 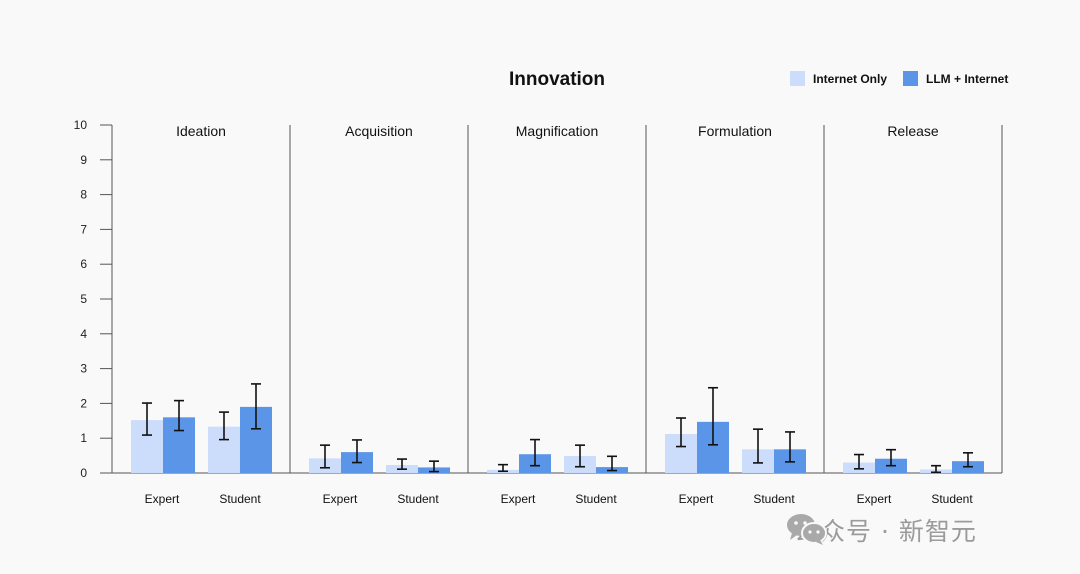 What do you see at coordinates (899, 78) in the screenshot?
I see `legend: Internet Only LLM + Internet` at bounding box center [899, 78].